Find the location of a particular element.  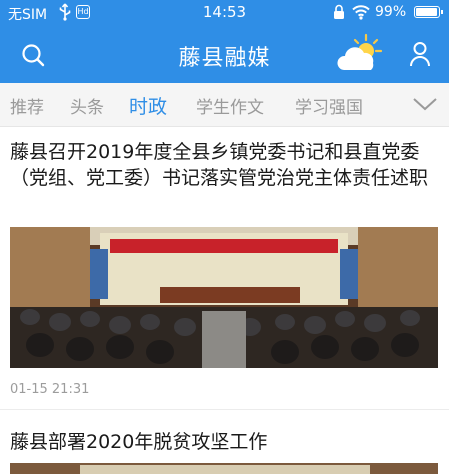

battery-percent: 99% is located at coordinates (391, 12).